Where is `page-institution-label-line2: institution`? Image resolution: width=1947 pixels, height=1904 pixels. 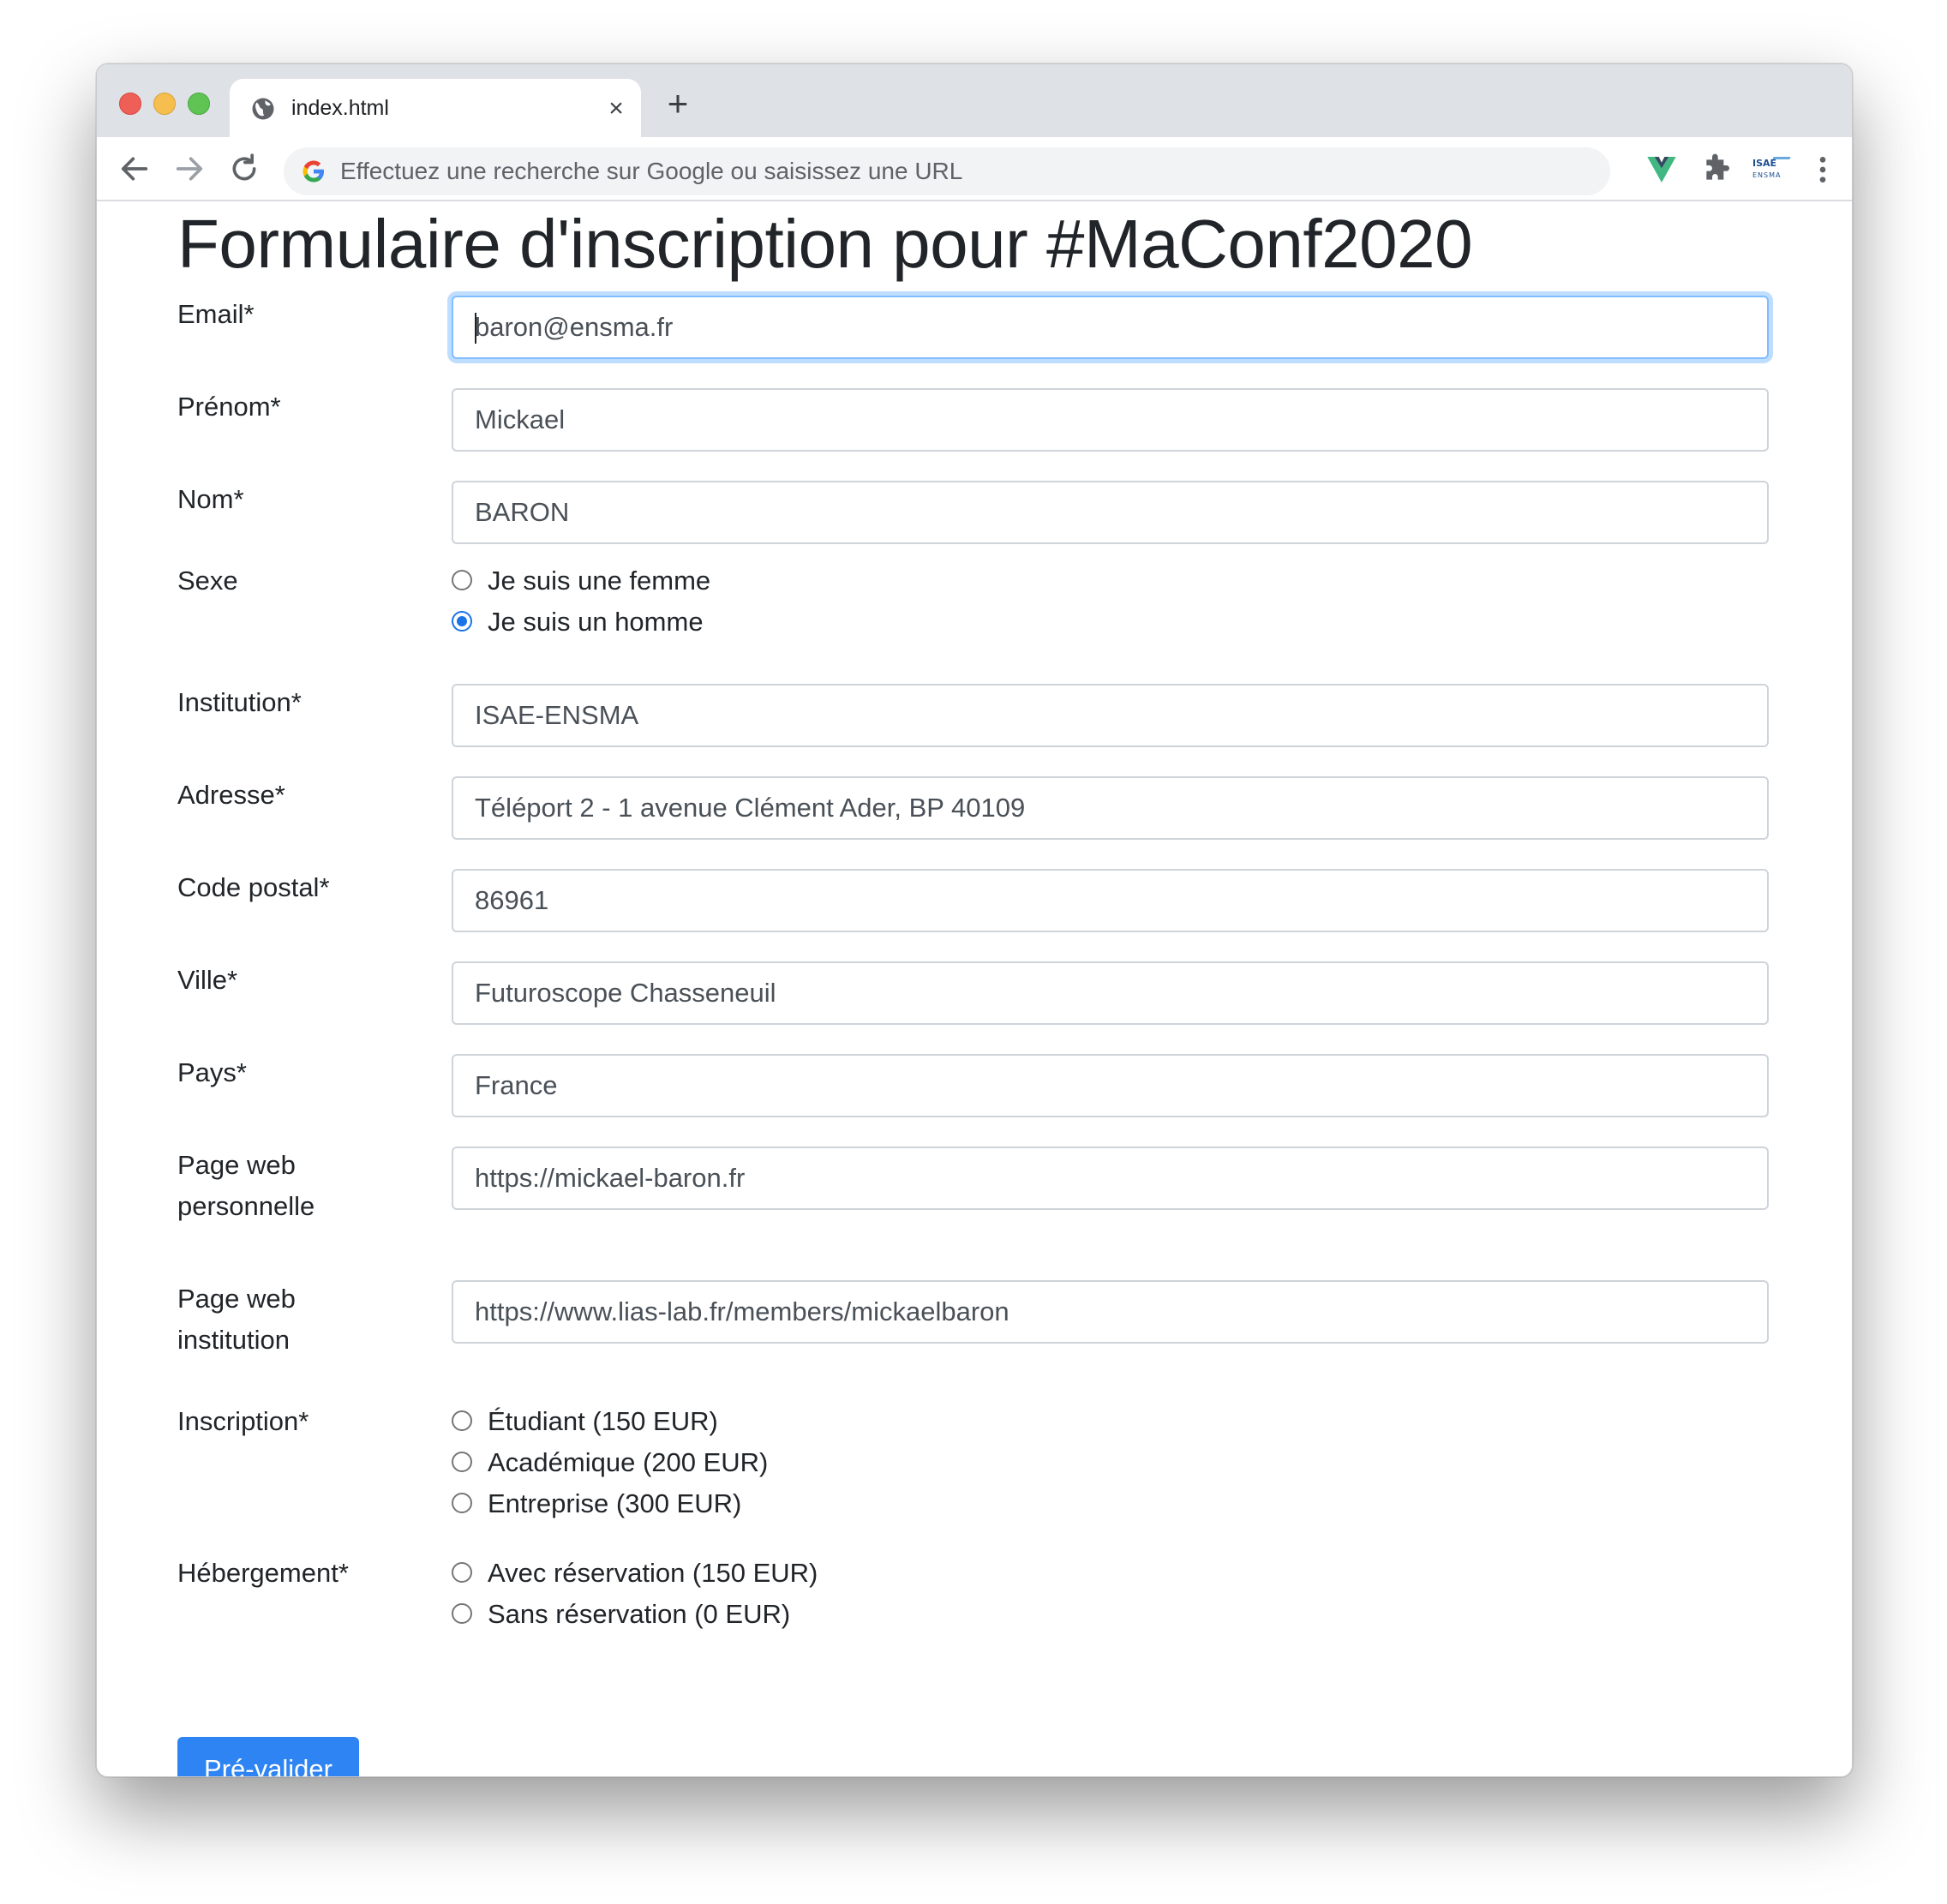
page-institution-label-line2: institution is located at coordinates (233, 1340).